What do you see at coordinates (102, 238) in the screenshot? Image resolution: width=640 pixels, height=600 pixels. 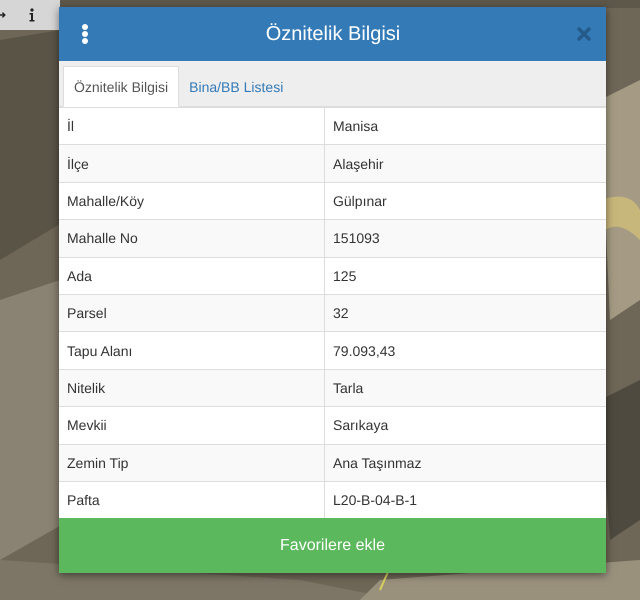 I see `table-cell-text: Mahalle No` at bounding box center [102, 238].